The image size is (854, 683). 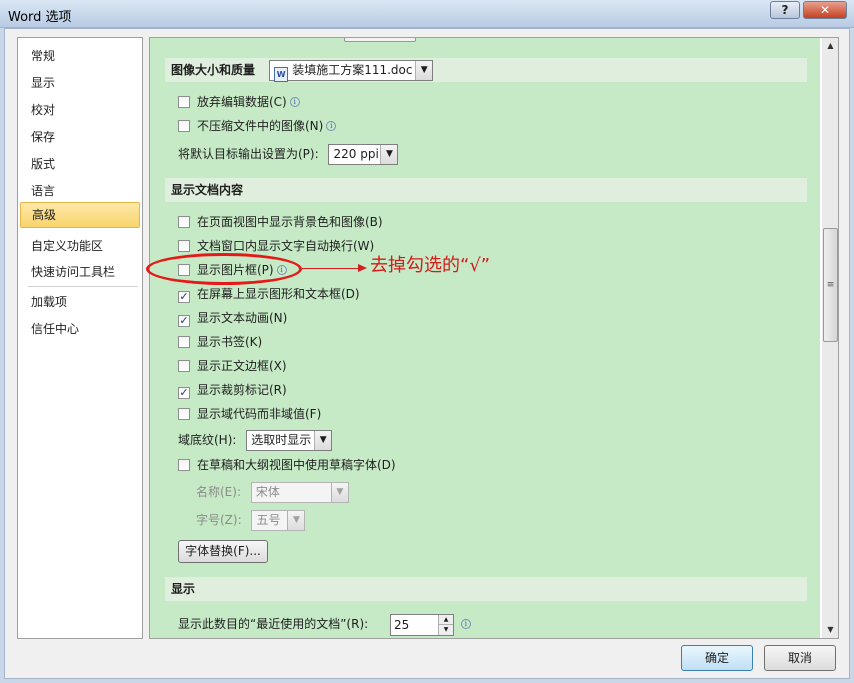 What do you see at coordinates (830, 285) in the screenshot?
I see `scrollbar-thumb: ≡` at bounding box center [830, 285].